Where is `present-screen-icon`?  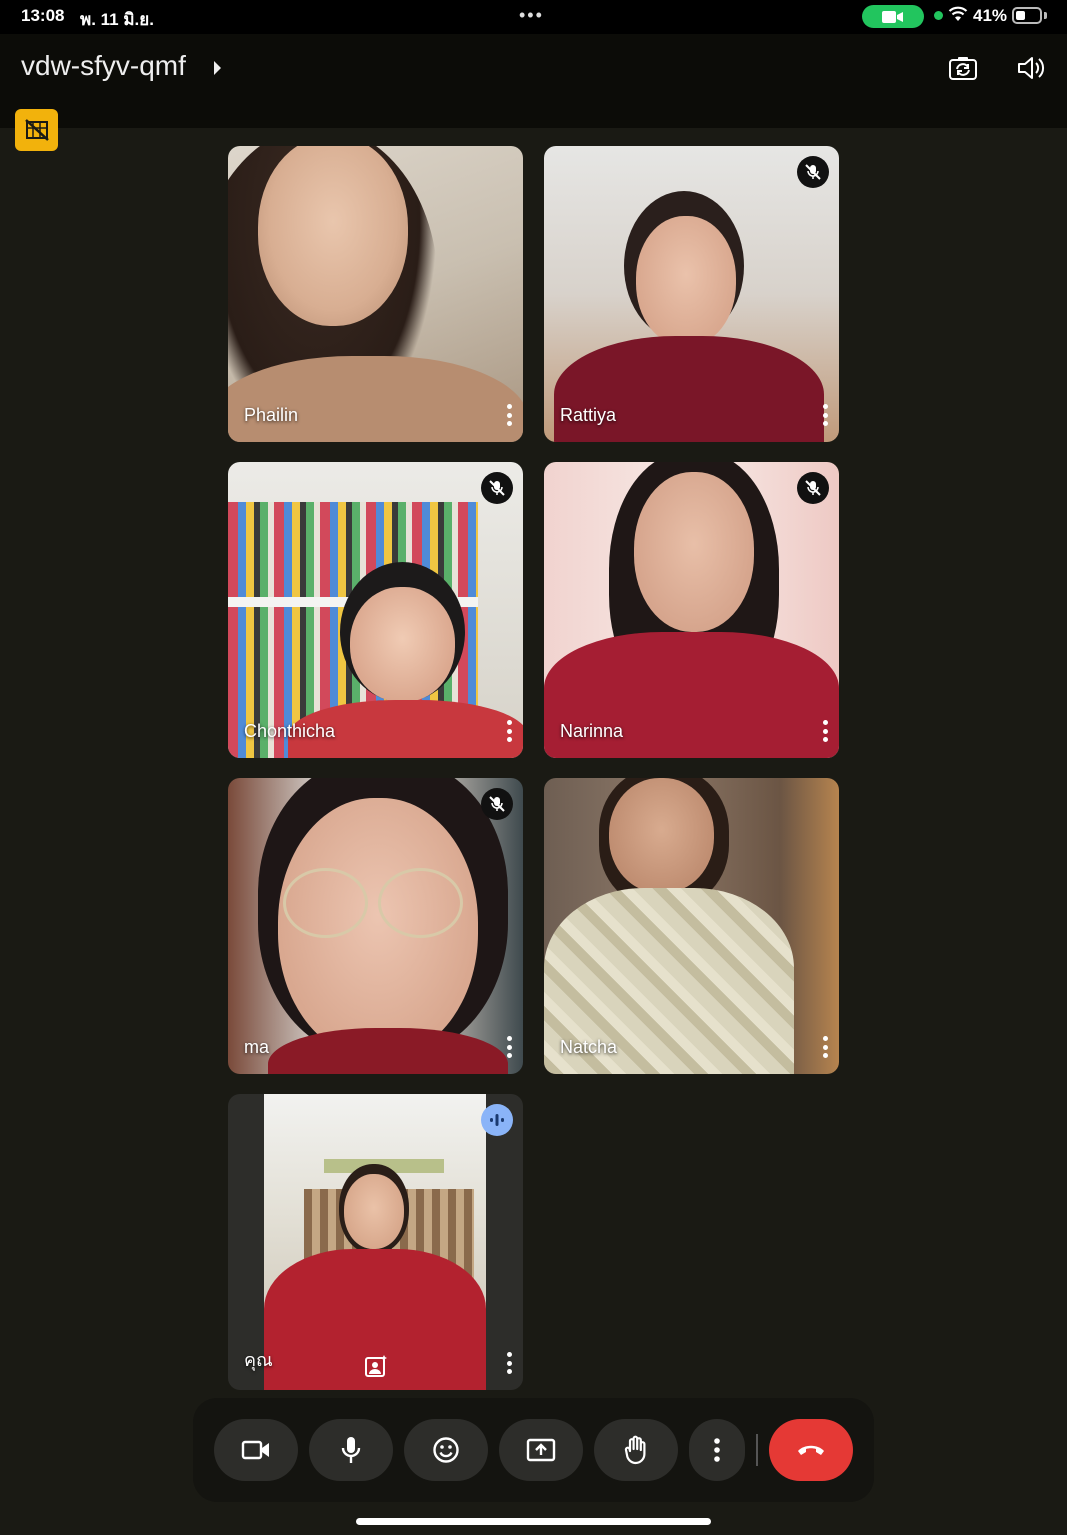 present-screen-icon is located at coordinates (541, 1450).